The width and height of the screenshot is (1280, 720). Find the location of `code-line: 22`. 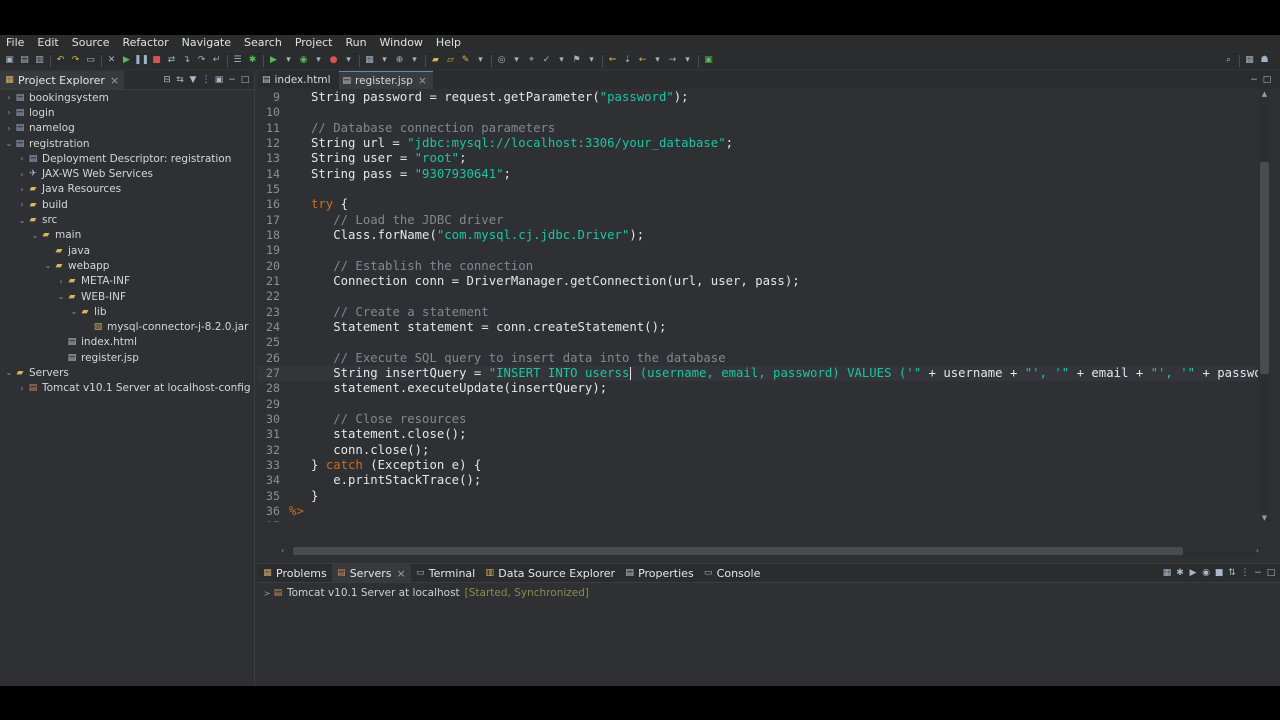

code-line: 22 is located at coordinates (758, 296).